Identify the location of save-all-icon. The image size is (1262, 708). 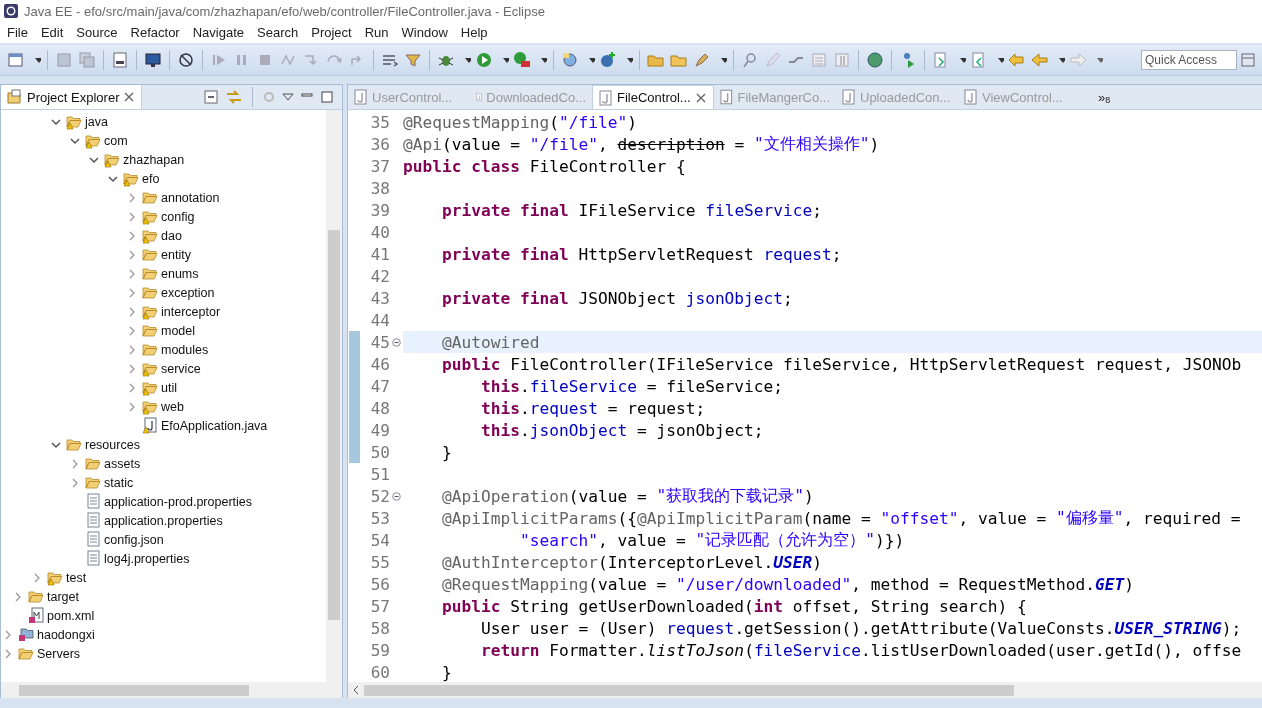
(87, 60).